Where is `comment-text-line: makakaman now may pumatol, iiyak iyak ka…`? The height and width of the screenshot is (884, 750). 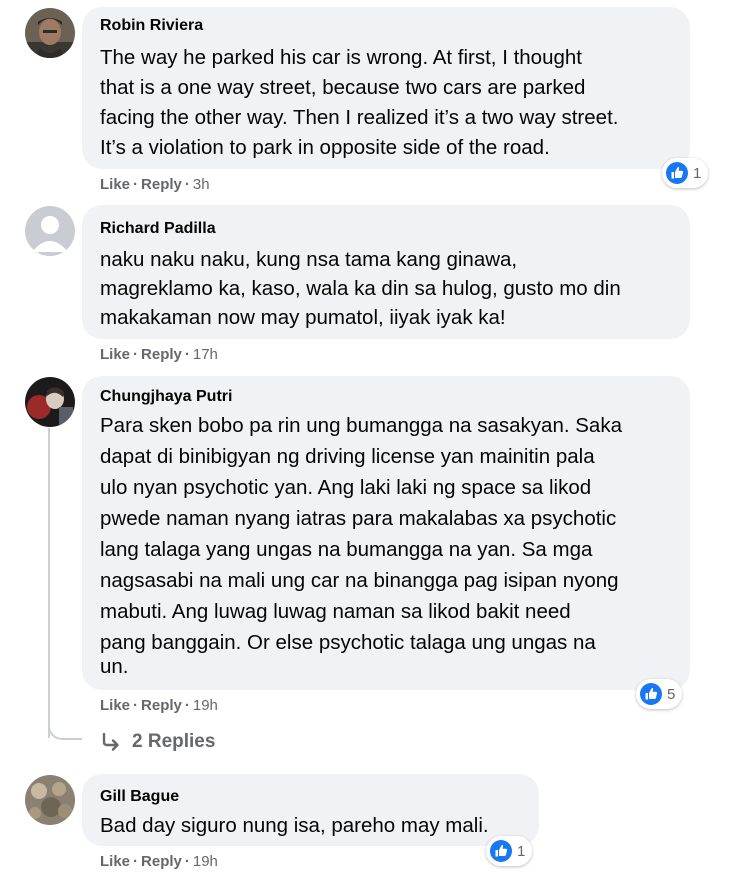
comment-text-line: makakaman now may pumatol, iiyak iyak ka… is located at coordinates (303, 317).